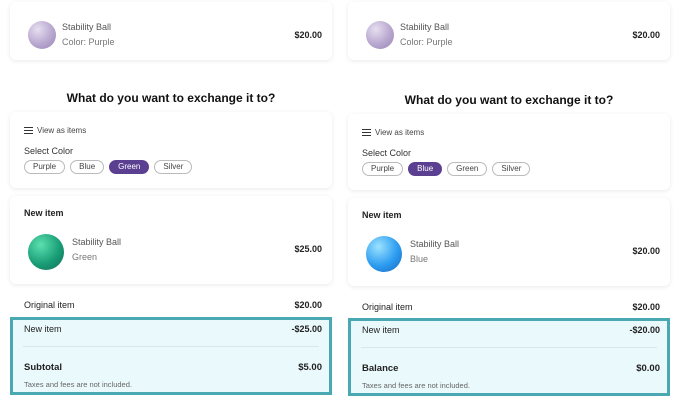  Describe the element at coordinates (43, 367) in the screenshot. I see `subtotal-label: Subtotal` at that location.